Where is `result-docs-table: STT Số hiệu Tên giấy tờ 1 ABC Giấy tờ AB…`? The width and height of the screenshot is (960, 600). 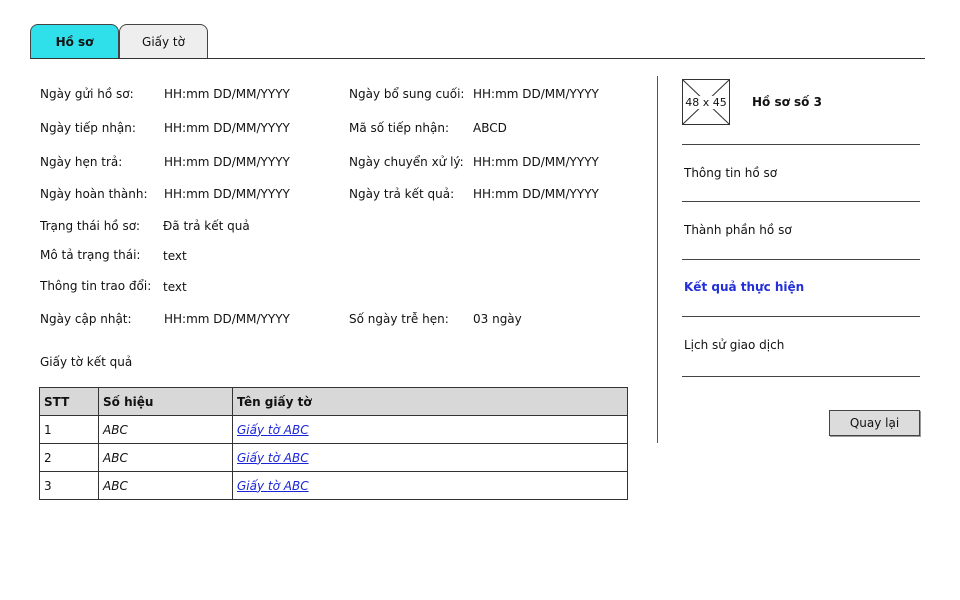
result-docs-table: STT Số hiệu Tên giấy tờ 1 ABC Giấy tờ AB… is located at coordinates (333, 443).